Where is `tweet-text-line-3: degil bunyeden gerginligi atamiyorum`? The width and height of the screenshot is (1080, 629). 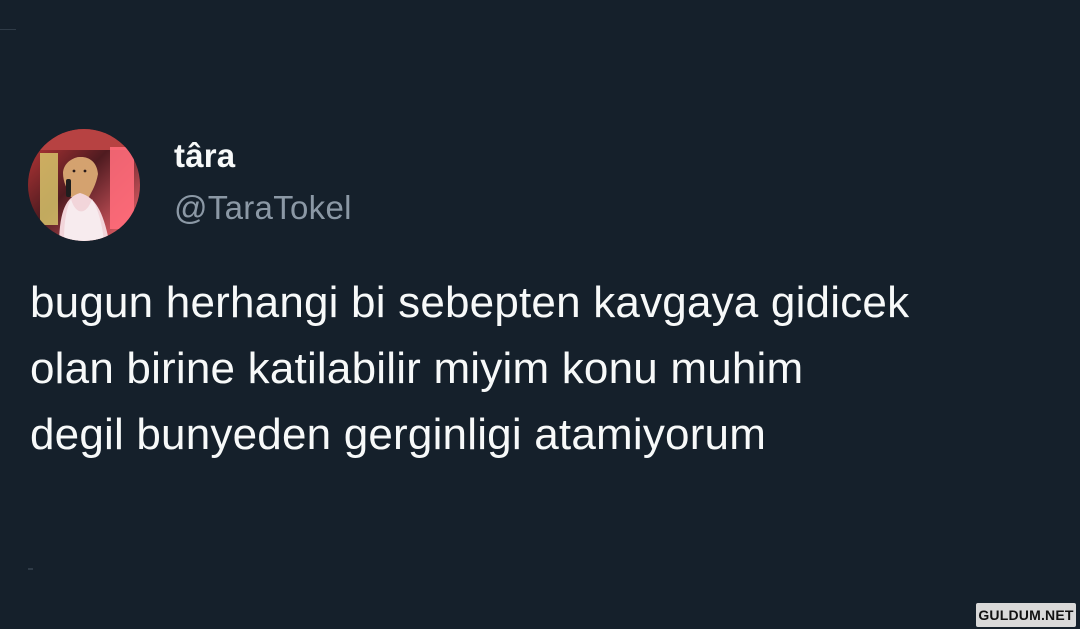 tweet-text-line-3: degil bunyeden gerginligi atamiyorum is located at coordinates (398, 434).